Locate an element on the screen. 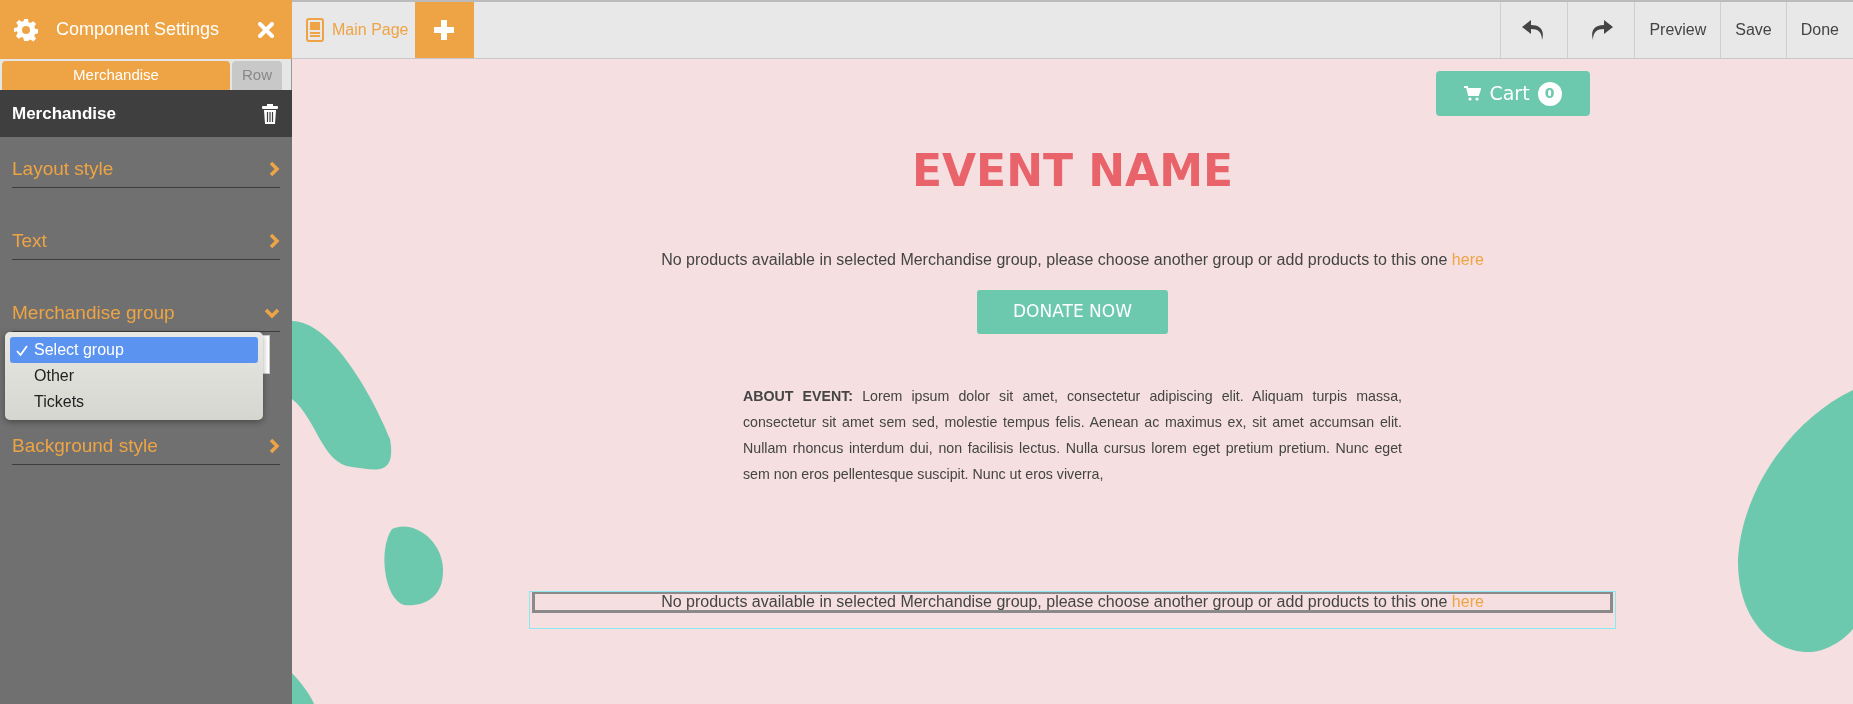  cart-count-badge: 0 is located at coordinates (1549, 93).